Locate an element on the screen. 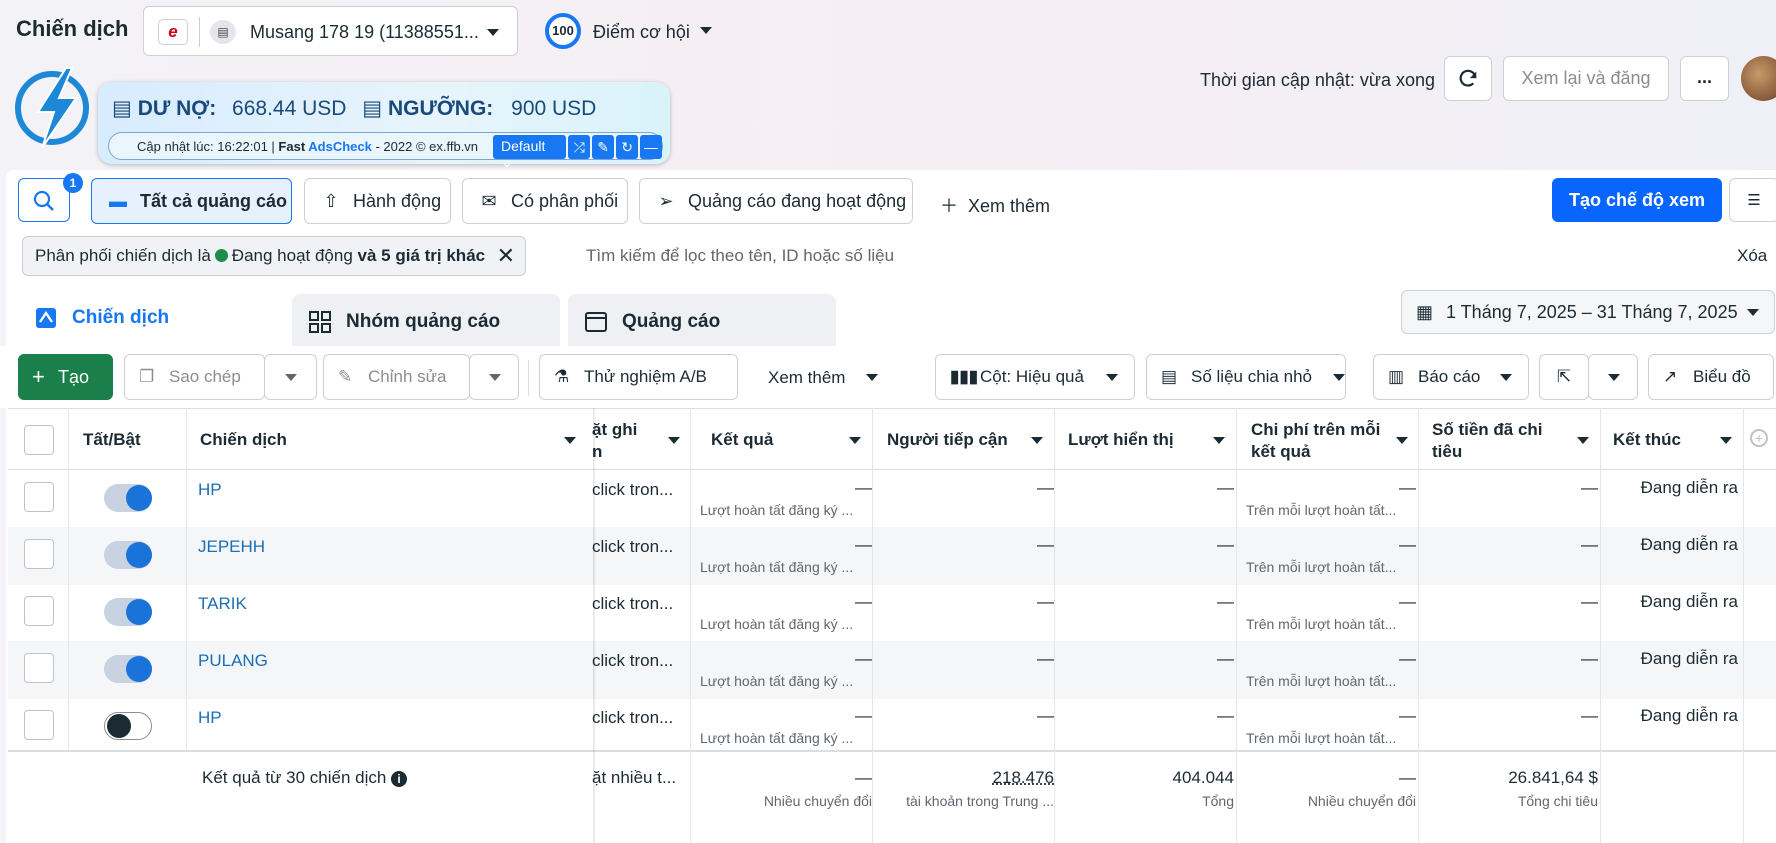 The height and width of the screenshot is (843, 1776). add-column-icon: + is located at coordinates (1759, 438).